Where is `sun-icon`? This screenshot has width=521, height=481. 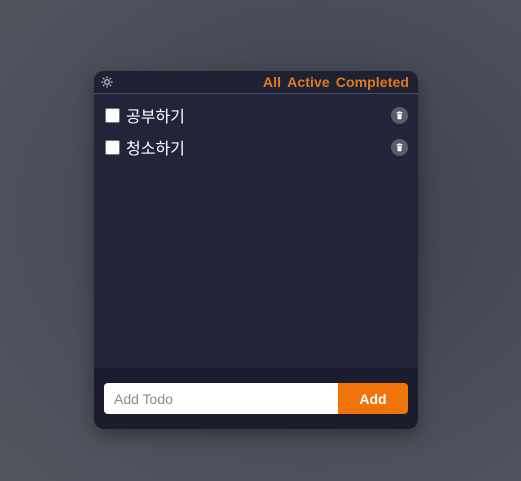
sun-icon is located at coordinates (107, 82).